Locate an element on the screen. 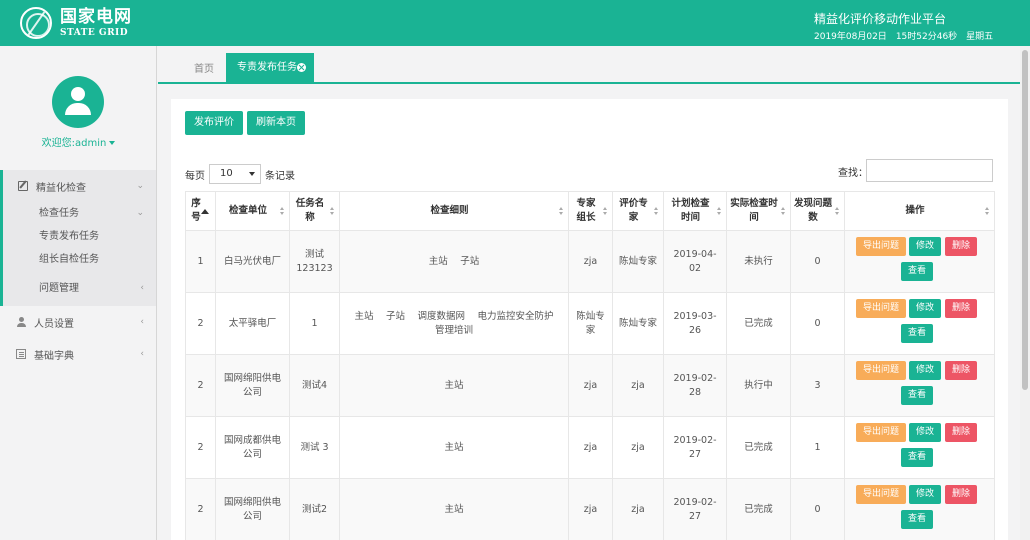 The height and width of the screenshot is (540, 1030). column-header-task: 任务名称 is located at coordinates (314, 211).